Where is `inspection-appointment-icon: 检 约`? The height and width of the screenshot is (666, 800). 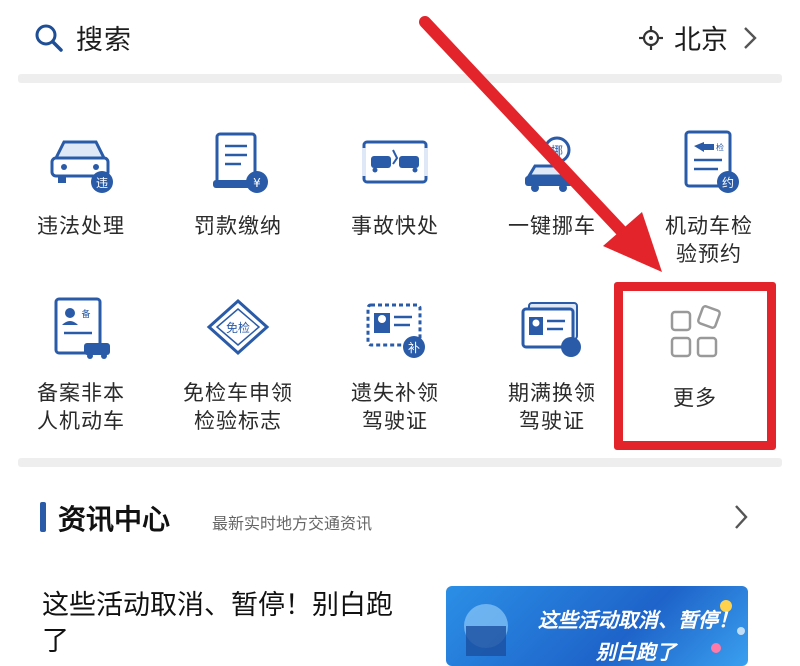 inspection-appointment-icon: 检 约 is located at coordinates (711, 161).